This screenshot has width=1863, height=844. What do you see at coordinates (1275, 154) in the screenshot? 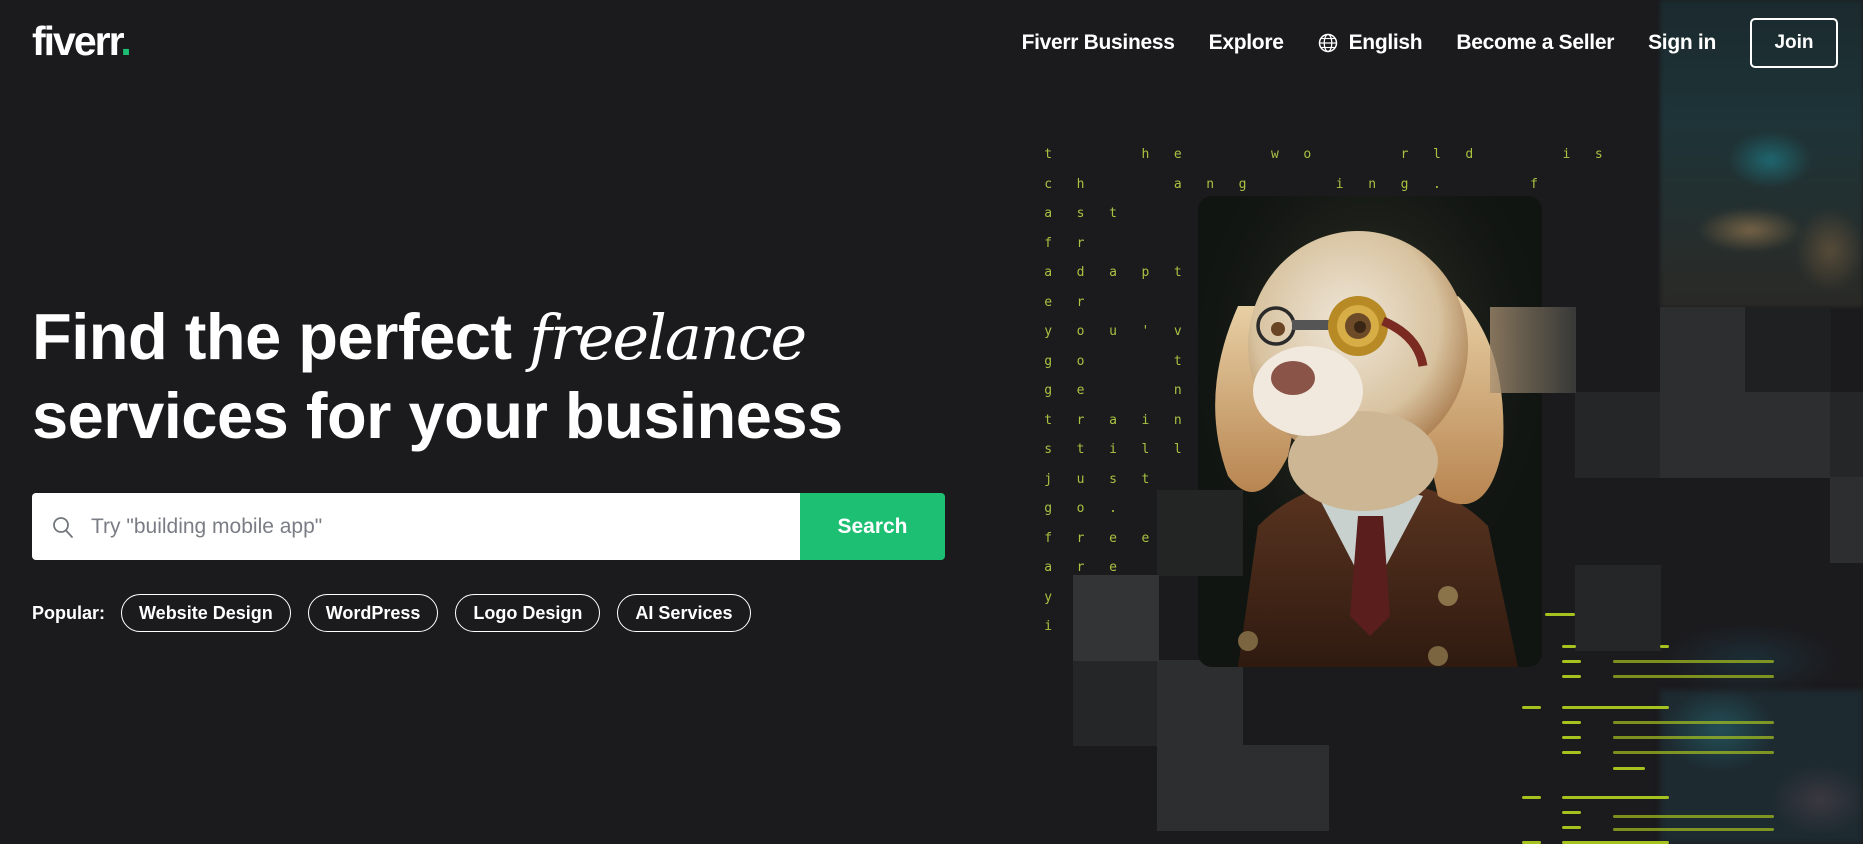
I see `decor-char: w` at bounding box center [1275, 154].